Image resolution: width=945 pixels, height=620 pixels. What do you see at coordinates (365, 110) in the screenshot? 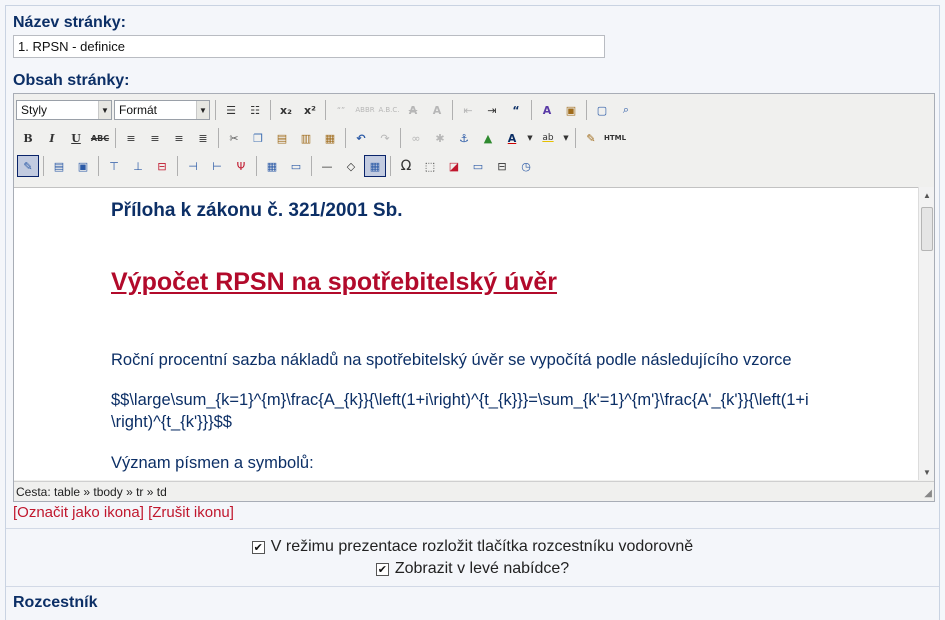
I see `abbr-icon: ABBR` at bounding box center [365, 110].